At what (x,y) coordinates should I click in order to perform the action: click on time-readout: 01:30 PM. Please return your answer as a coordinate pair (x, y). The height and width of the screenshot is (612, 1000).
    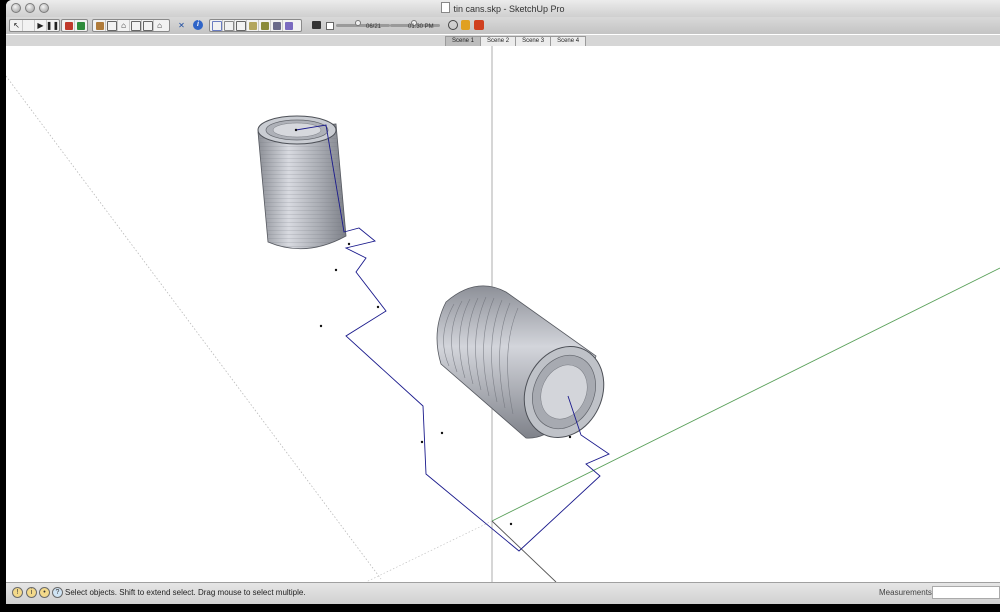
    Looking at the image, I should click on (421, 27).